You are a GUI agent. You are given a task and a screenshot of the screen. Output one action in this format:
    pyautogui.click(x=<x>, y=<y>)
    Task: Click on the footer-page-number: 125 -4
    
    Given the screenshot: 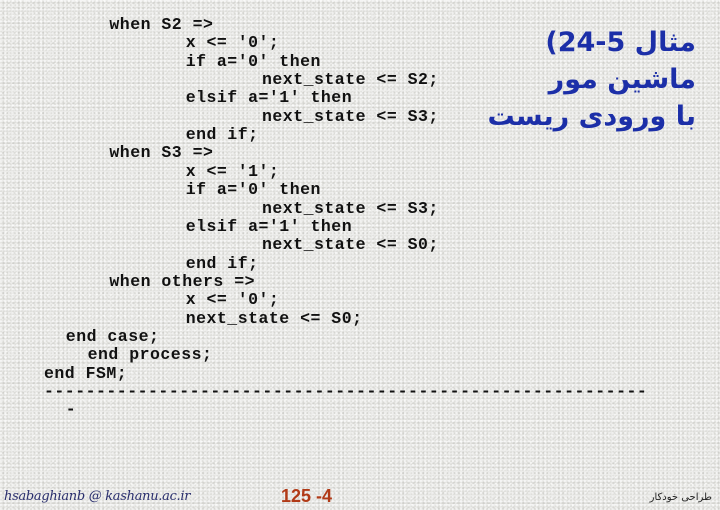 What is the action you would take?
    pyautogui.click(x=307, y=496)
    